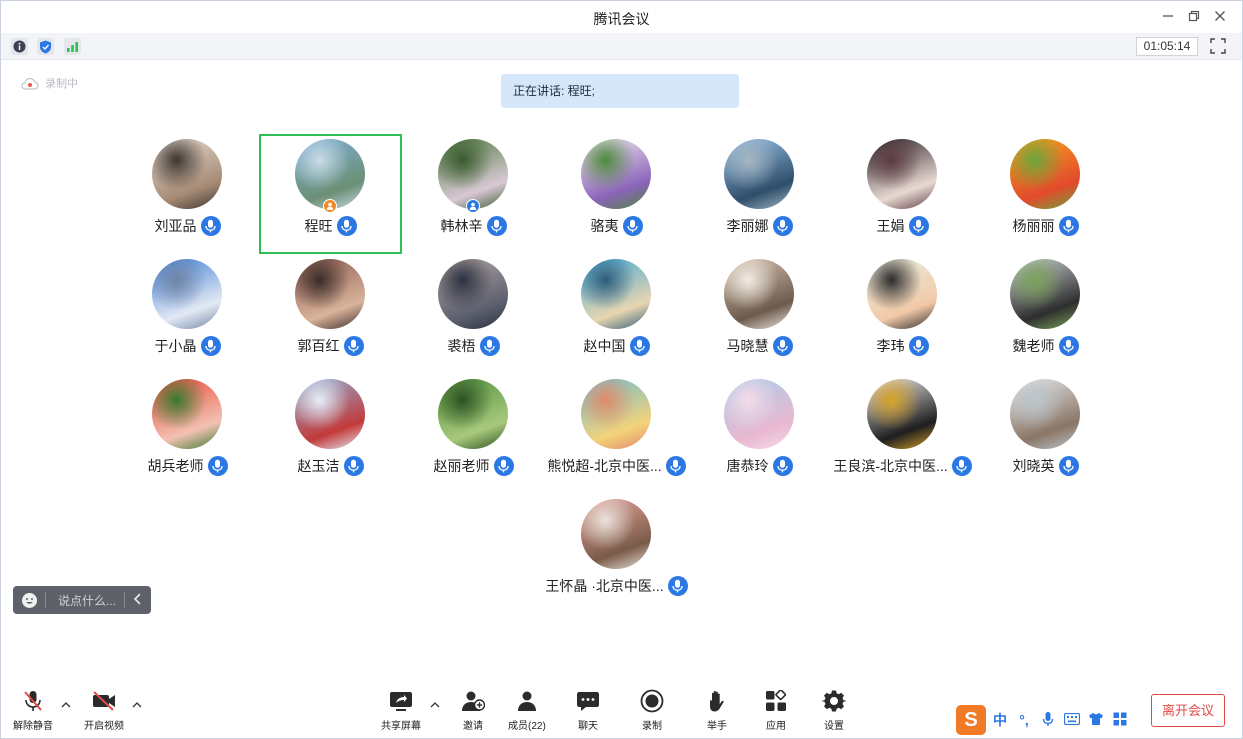 This screenshot has height=739, width=1243. I want to click on signal-strength-icon, so click(72, 46).